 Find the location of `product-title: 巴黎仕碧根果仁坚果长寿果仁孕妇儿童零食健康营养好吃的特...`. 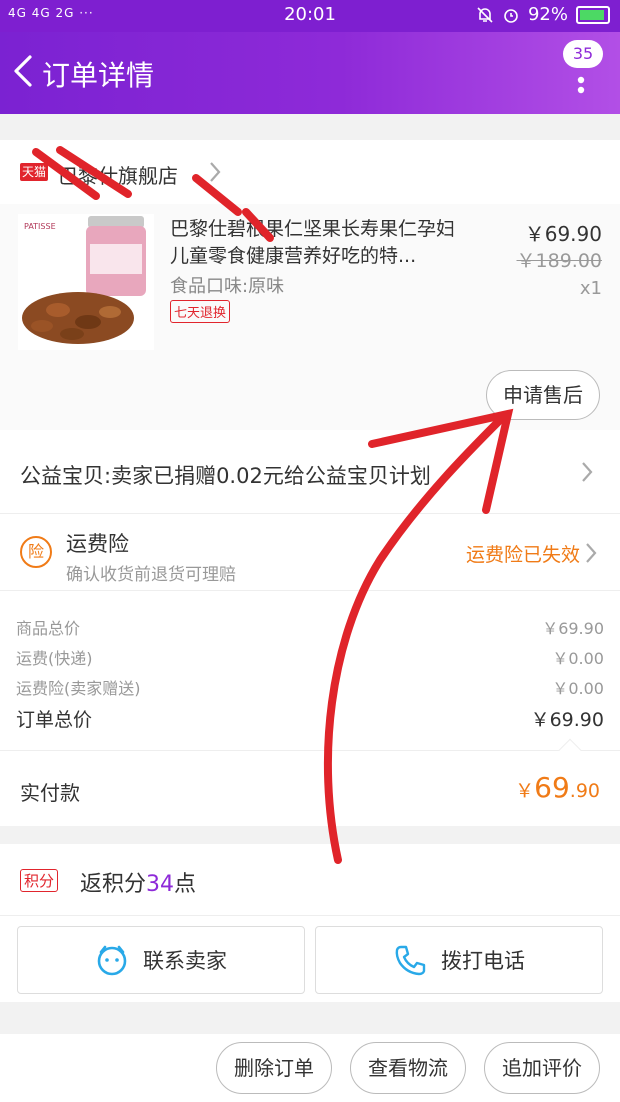

product-title: 巴黎仕碧根果仁坚果长寿果仁孕妇儿童零食健康营养好吃的特... is located at coordinates (320, 243).